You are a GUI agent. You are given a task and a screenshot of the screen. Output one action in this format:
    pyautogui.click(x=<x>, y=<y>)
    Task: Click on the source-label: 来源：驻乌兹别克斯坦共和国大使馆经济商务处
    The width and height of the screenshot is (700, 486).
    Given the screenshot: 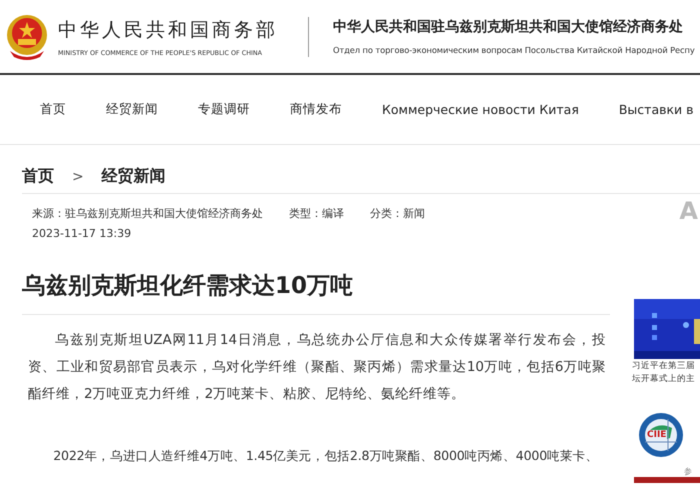 What is the action you would take?
    pyautogui.click(x=147, y=213)
    